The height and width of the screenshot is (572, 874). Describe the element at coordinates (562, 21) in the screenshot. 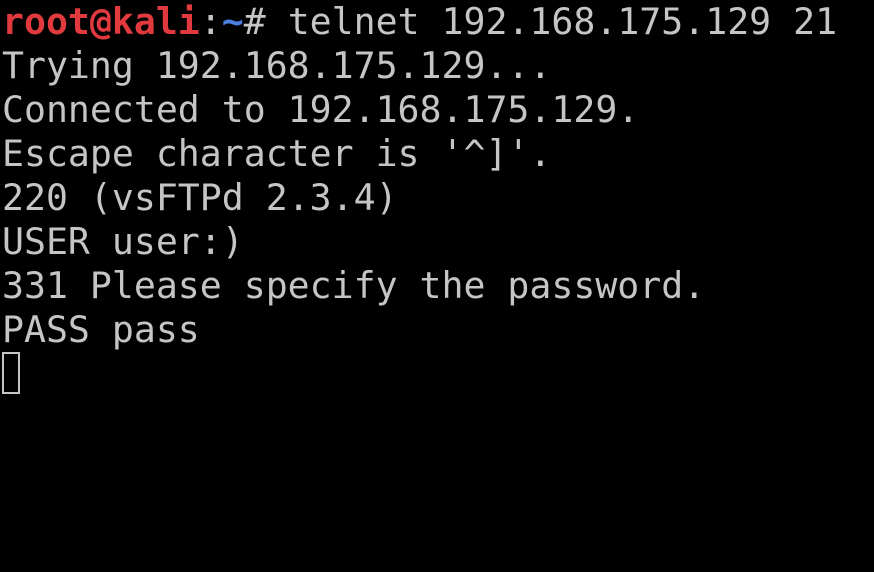

I see `command-text: telnet 192.168.175.129 21` at that location.